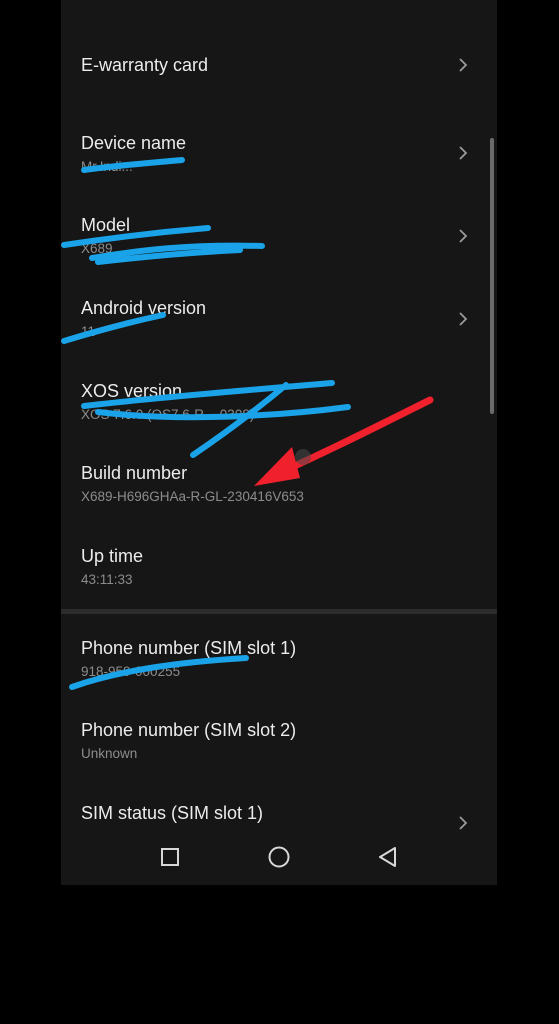  Describe the element at coordinates (131, 671) in the screenshot. I see `phone-number-sim1-value: 918-959-000255` at that location.